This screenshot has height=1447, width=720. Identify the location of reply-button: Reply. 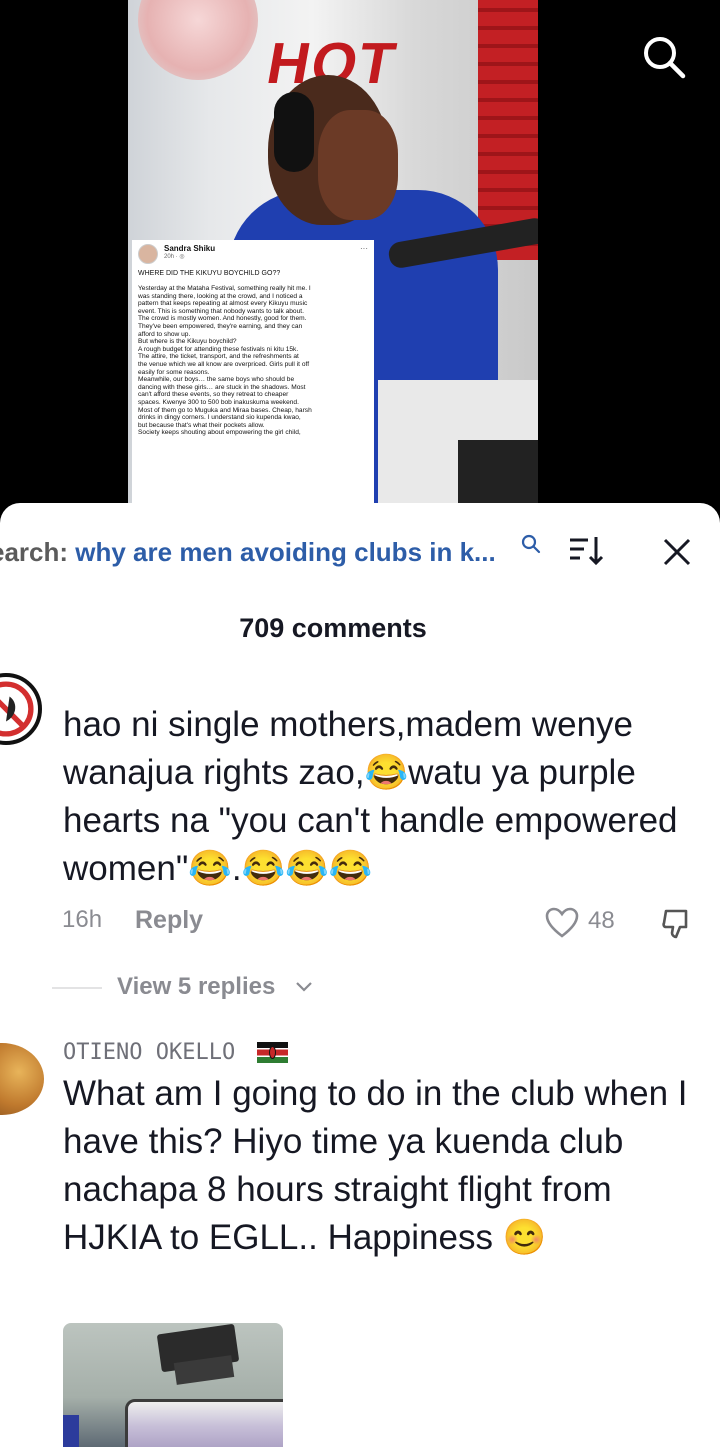
(169, 920).